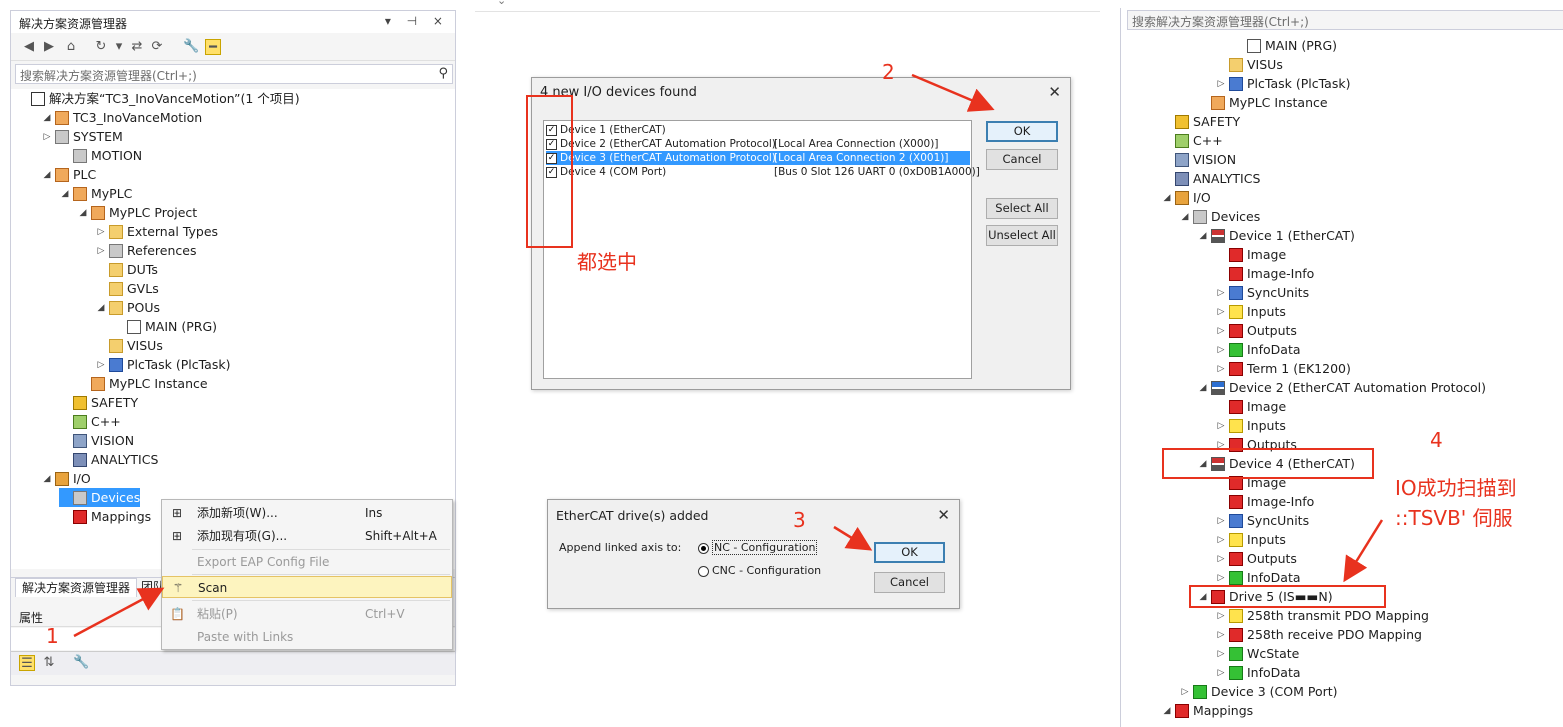  I want to click on annotation-number-2: 2, so click(888, 72).